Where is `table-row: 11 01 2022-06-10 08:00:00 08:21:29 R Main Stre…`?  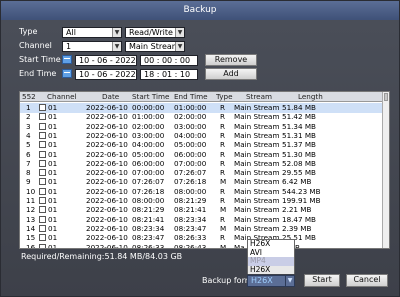 table-row: 11 01 2022-06-10 08:00:00 08:21:29 R Main Stre… is located at coordinates (202, 201).